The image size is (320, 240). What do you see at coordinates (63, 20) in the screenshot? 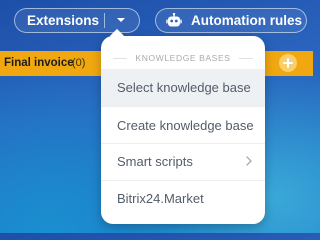
I see `extensions-label: Extensions` at bounding box center [63, 20].